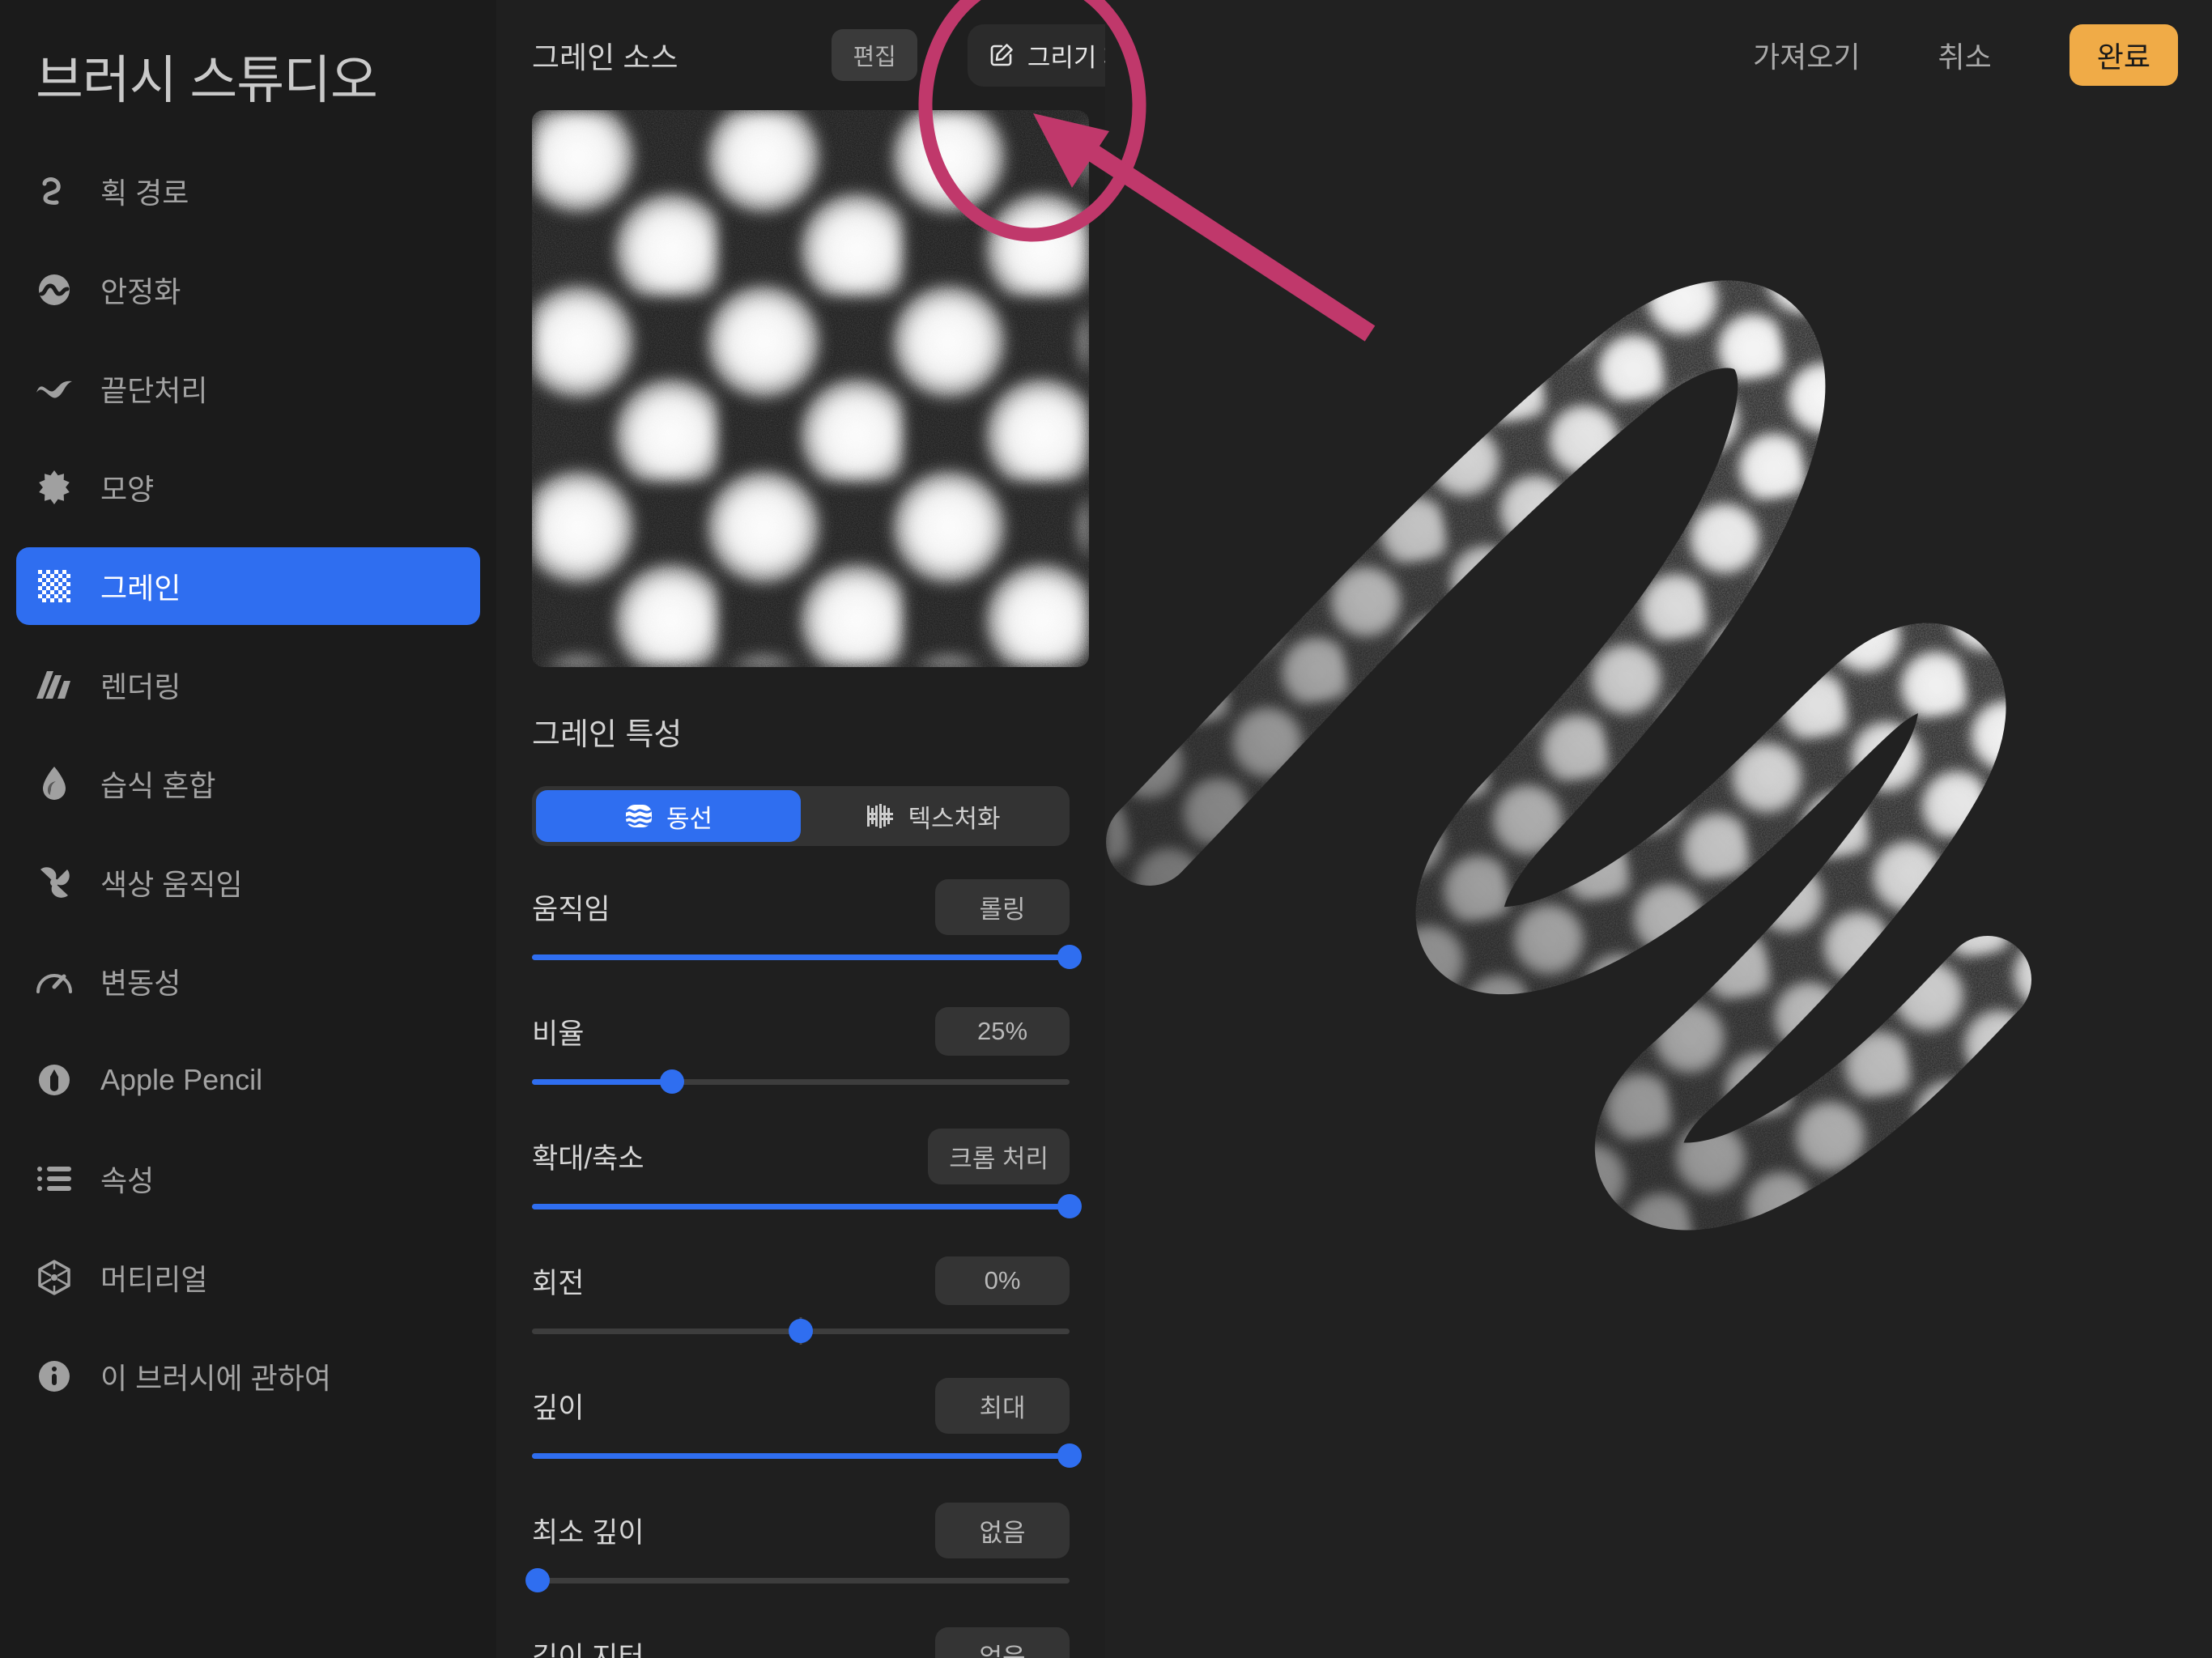 This screenshot has height=1658, width=2212. Describe the element at coordinates (154, 390) in the screenshot. I see `sidebar-item-label: 끝단처리` at that location.